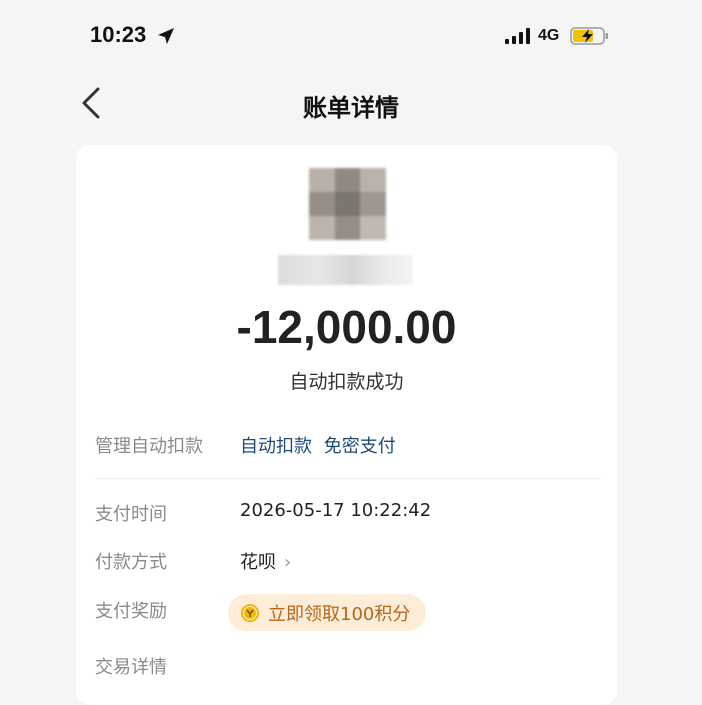 Image resolution: width=702 pixels, height=705 pixels. What do you see at coordinates (131, 667) in the screenshot?
I see `trade-details-label: 交易详情` at bounding box center [131, 667].